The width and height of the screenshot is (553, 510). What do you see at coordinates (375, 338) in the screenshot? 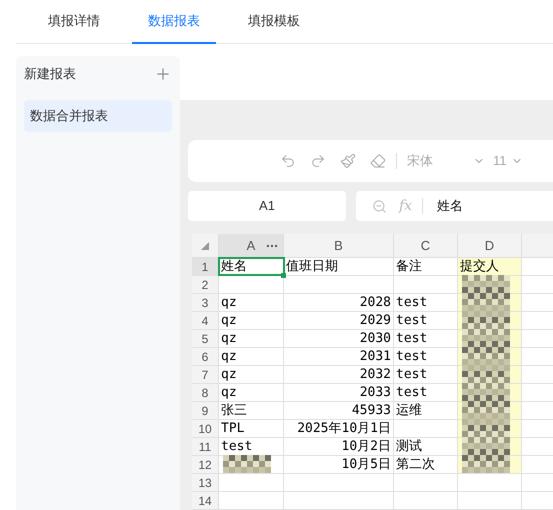
I see `cell-text: 2030` at bounding box center [375, 338].